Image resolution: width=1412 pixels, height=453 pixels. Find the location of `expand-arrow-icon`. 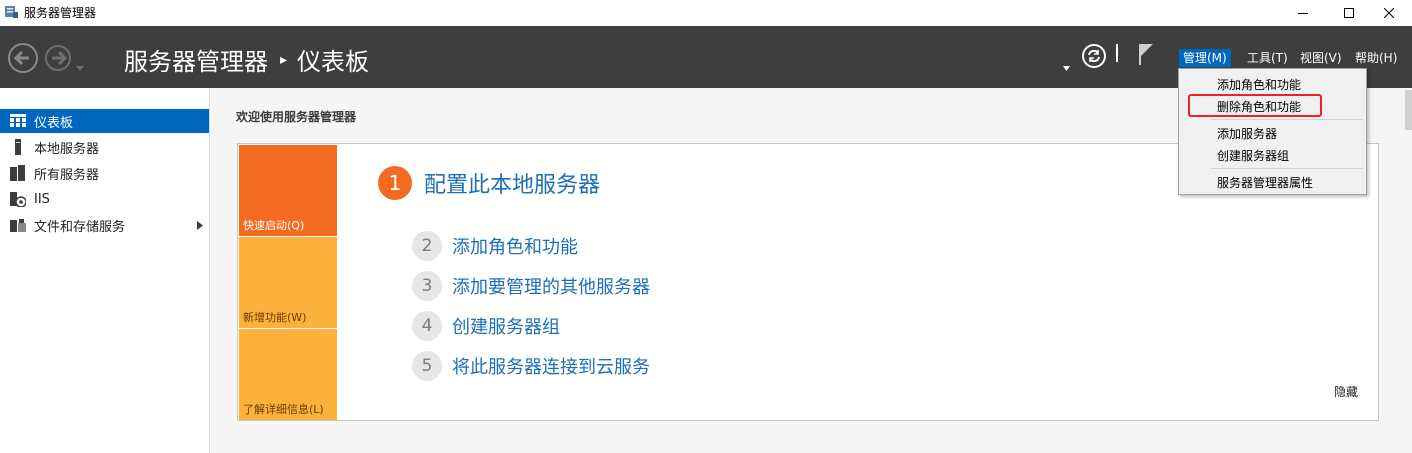

expand-arrow-icon is located at coordinates (200, 226).